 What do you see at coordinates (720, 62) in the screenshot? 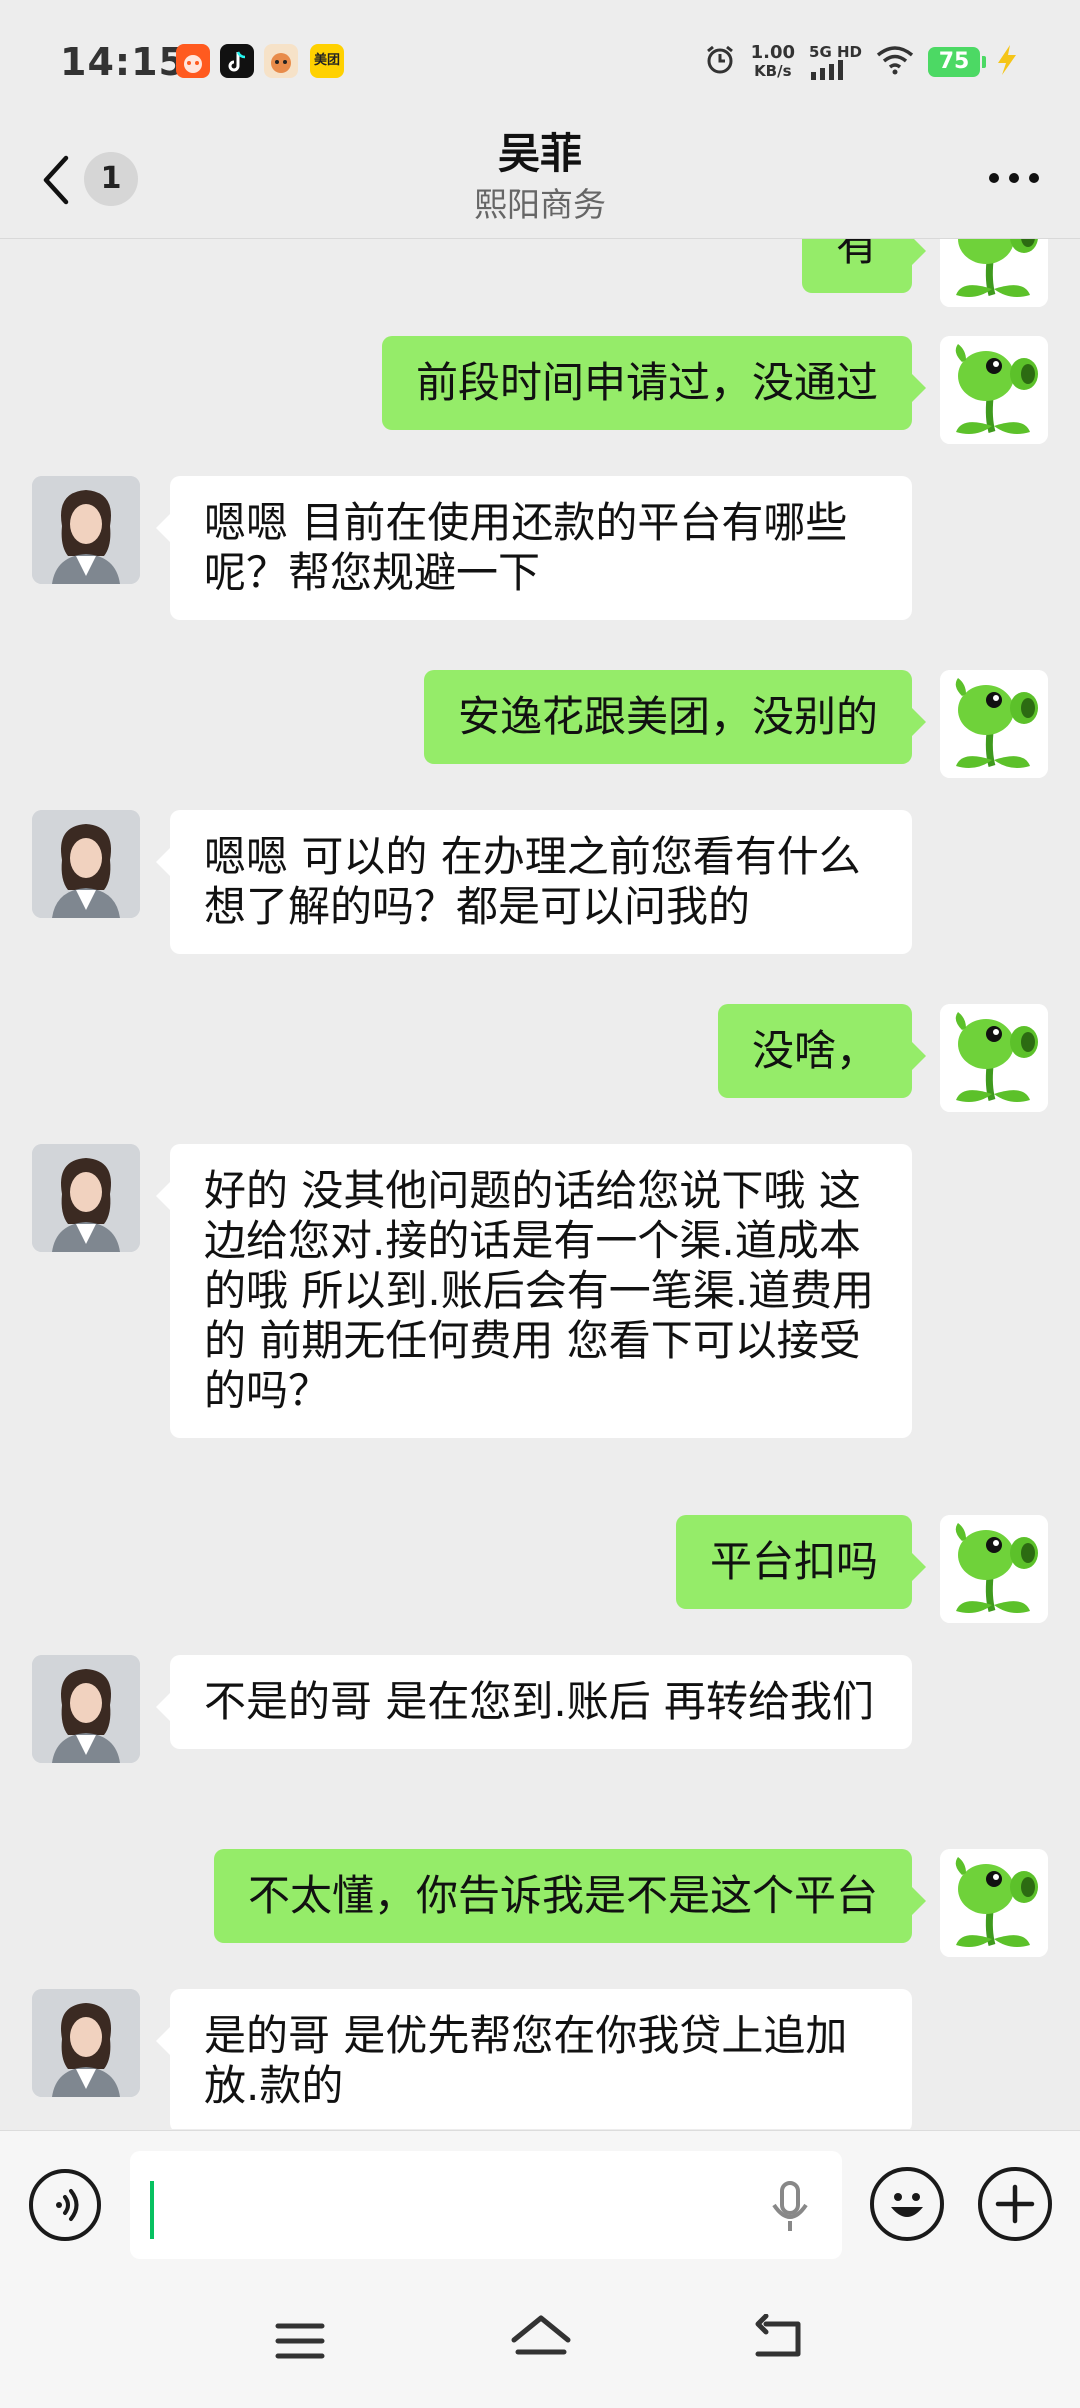
I see `alarm-icon` at bounding box center [720, 62].